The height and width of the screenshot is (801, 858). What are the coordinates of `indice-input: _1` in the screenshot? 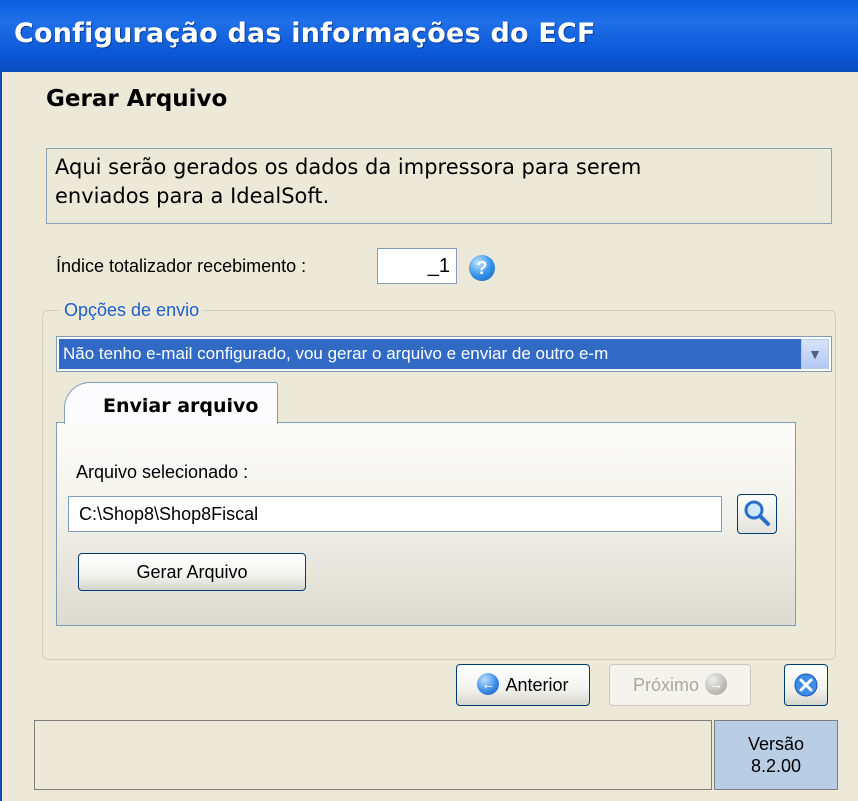 It's located at (417, 266).